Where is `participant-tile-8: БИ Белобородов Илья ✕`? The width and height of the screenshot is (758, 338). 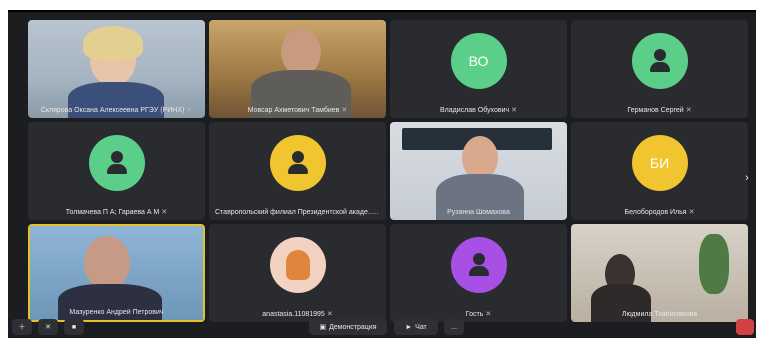
participant-tile-8: БИ Белобородов Илья ✕ is located at coordinates (659, 171).